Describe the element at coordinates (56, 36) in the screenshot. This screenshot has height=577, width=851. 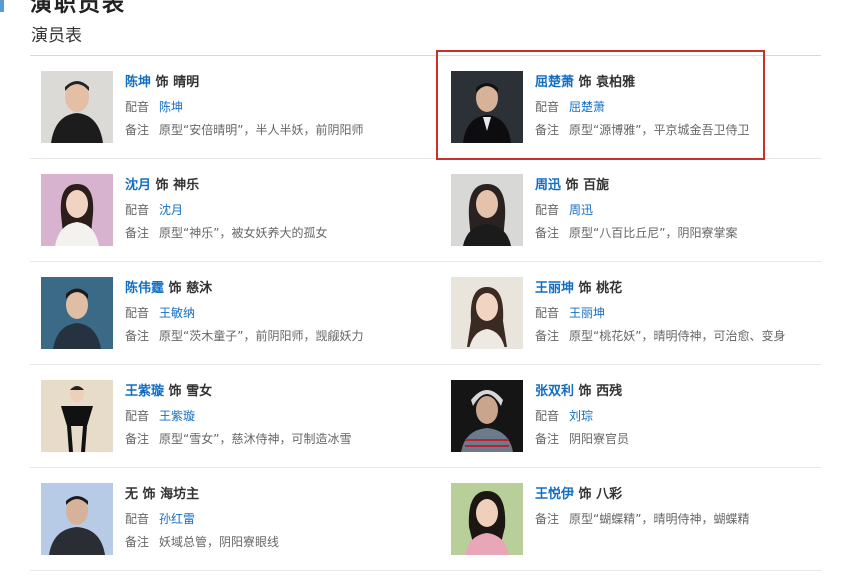
I see `section-title: 演员表` at that location.